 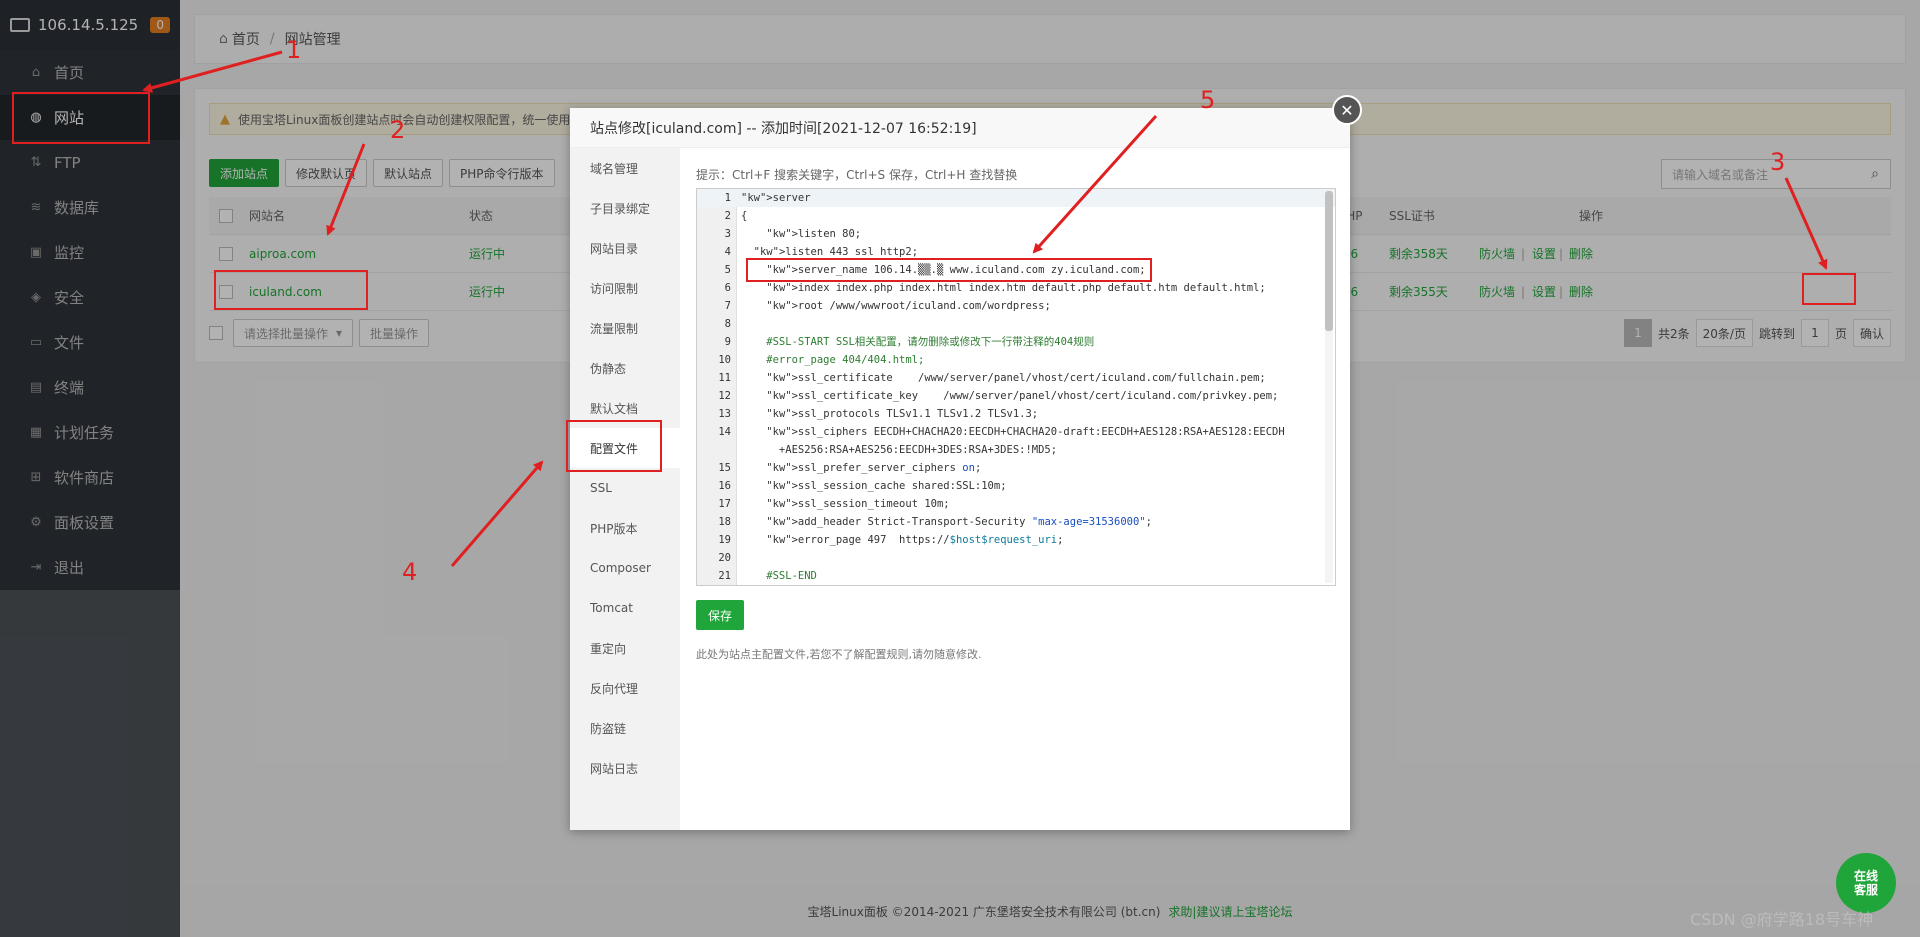 I want to click on line-number: 8, so click(x=727, y=324).